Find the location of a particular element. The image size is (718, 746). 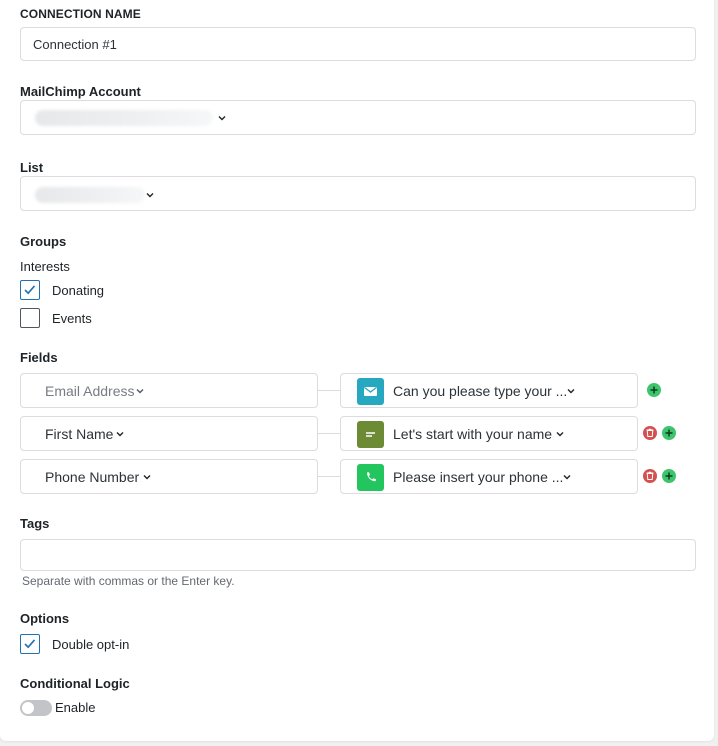

tags-input is located at coordinates (358, 555).